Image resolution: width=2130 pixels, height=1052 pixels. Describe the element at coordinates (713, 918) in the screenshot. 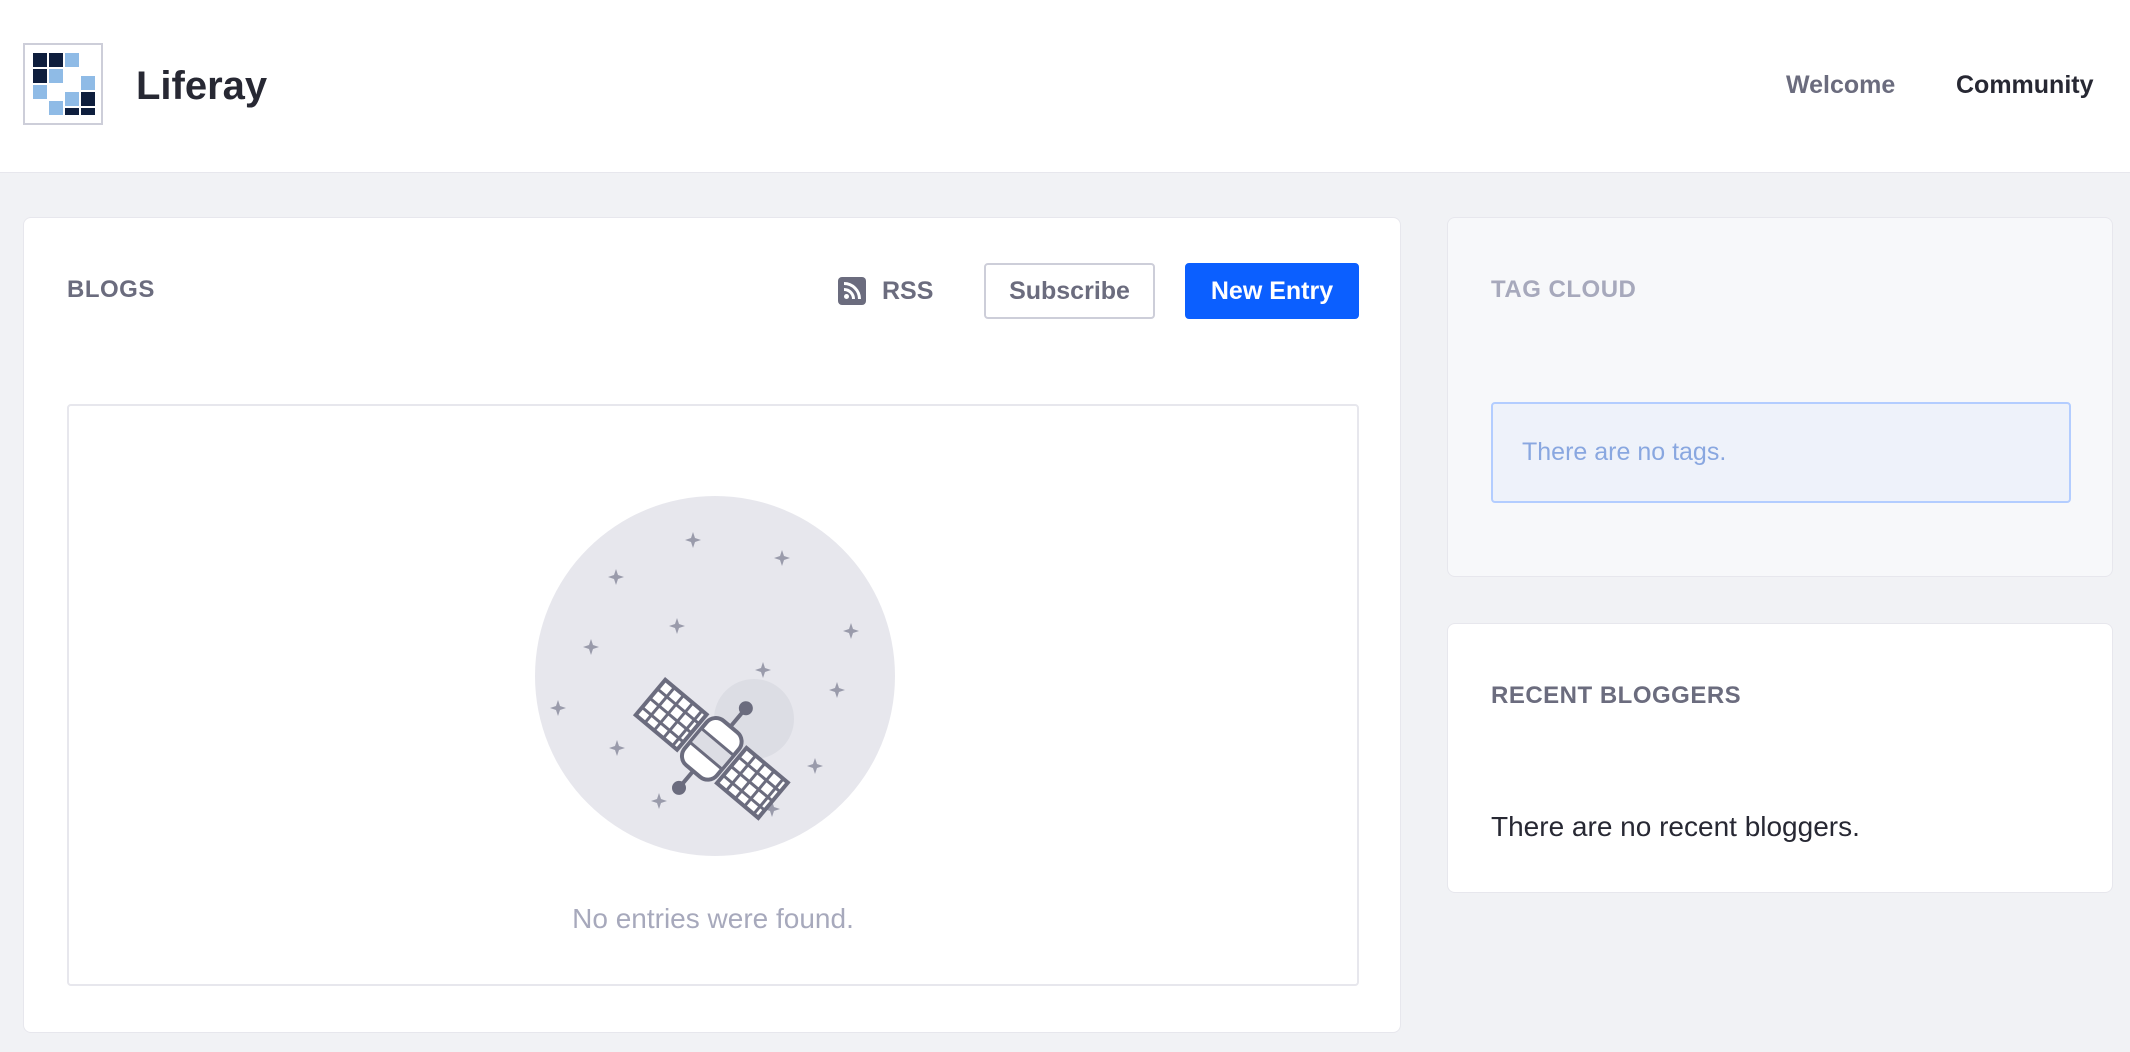

I see `empty-entries-message: No entries were found.` at that location.